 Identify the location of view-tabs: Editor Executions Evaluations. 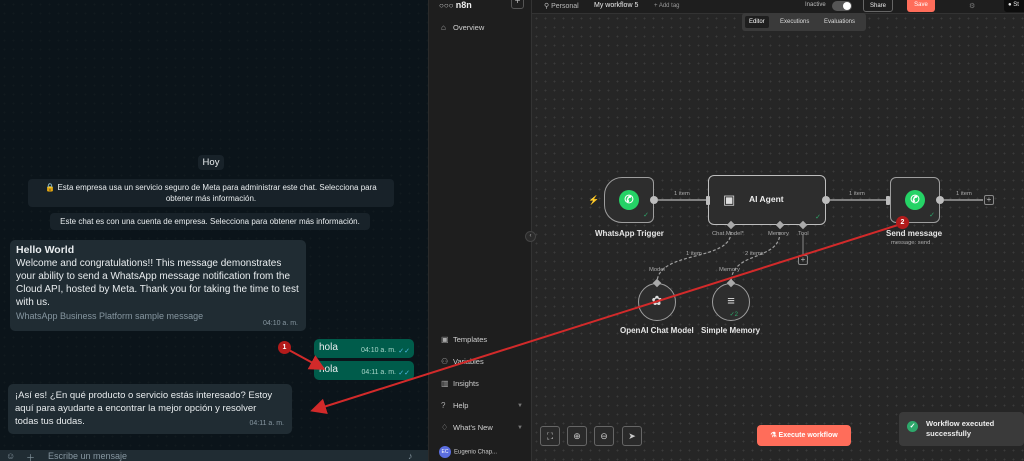
(804, 22).